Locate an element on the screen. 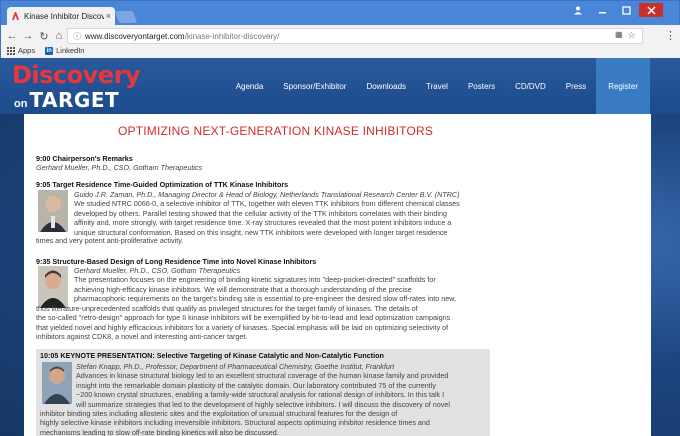  session-title: Chairperson's Remarks is located at coordinates (92, 158).